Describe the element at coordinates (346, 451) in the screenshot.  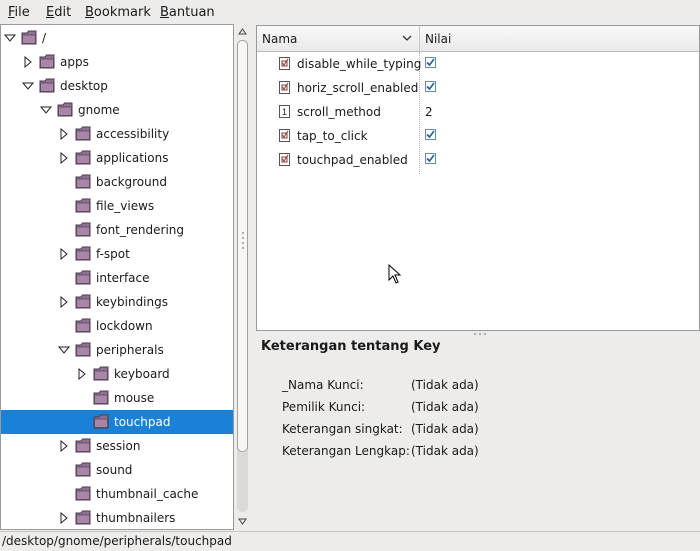
I see `detail-label: Keterangan Lengkap:` at that location.